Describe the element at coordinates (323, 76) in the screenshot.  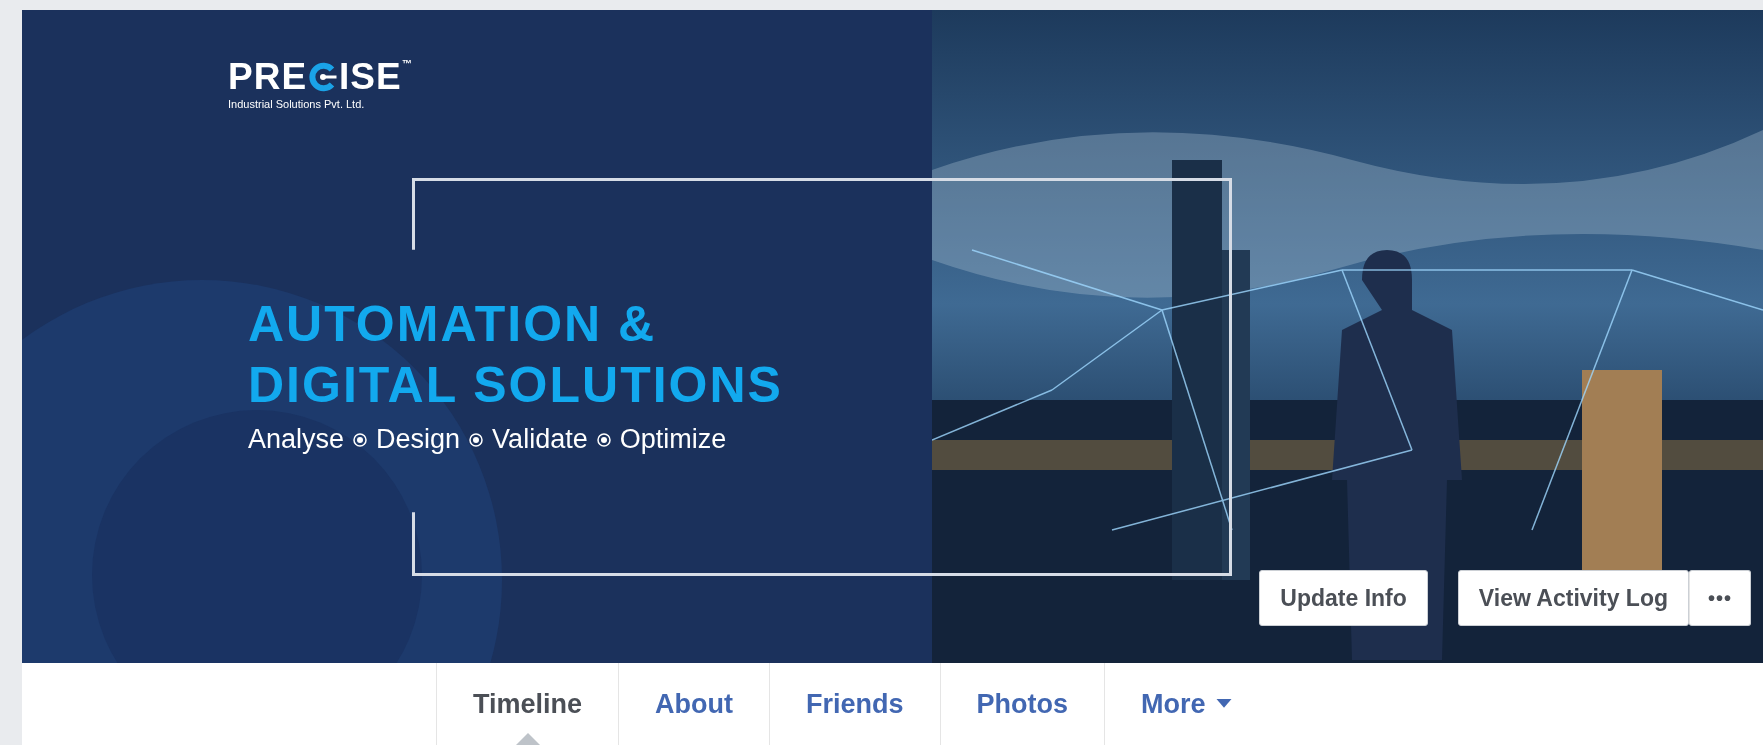
I see `target-icon` at that location.